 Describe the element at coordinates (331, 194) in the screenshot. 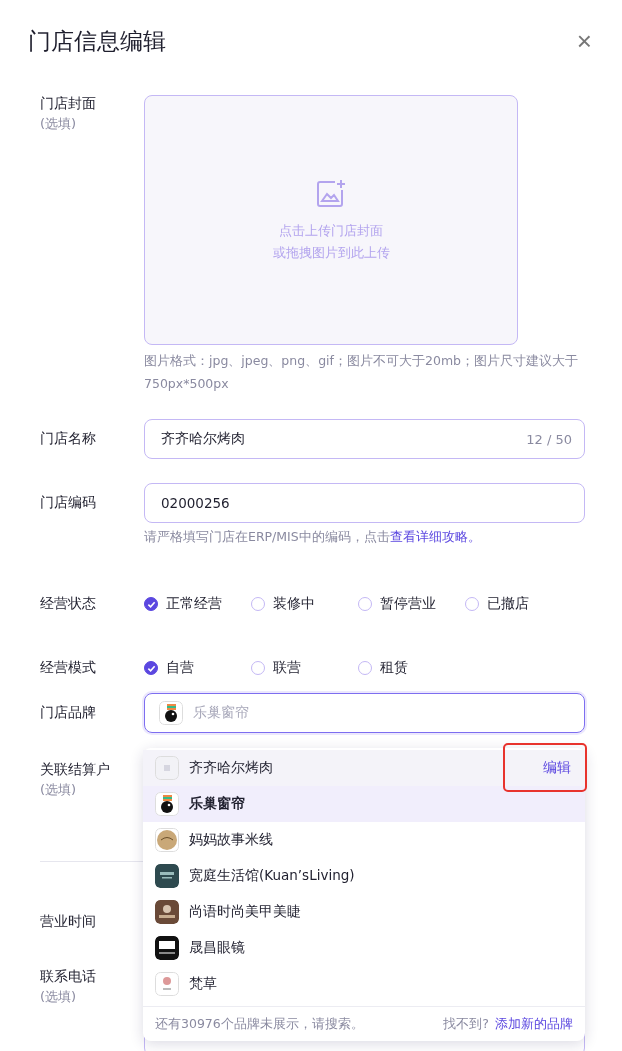

I see `image-add-icon` at that location.